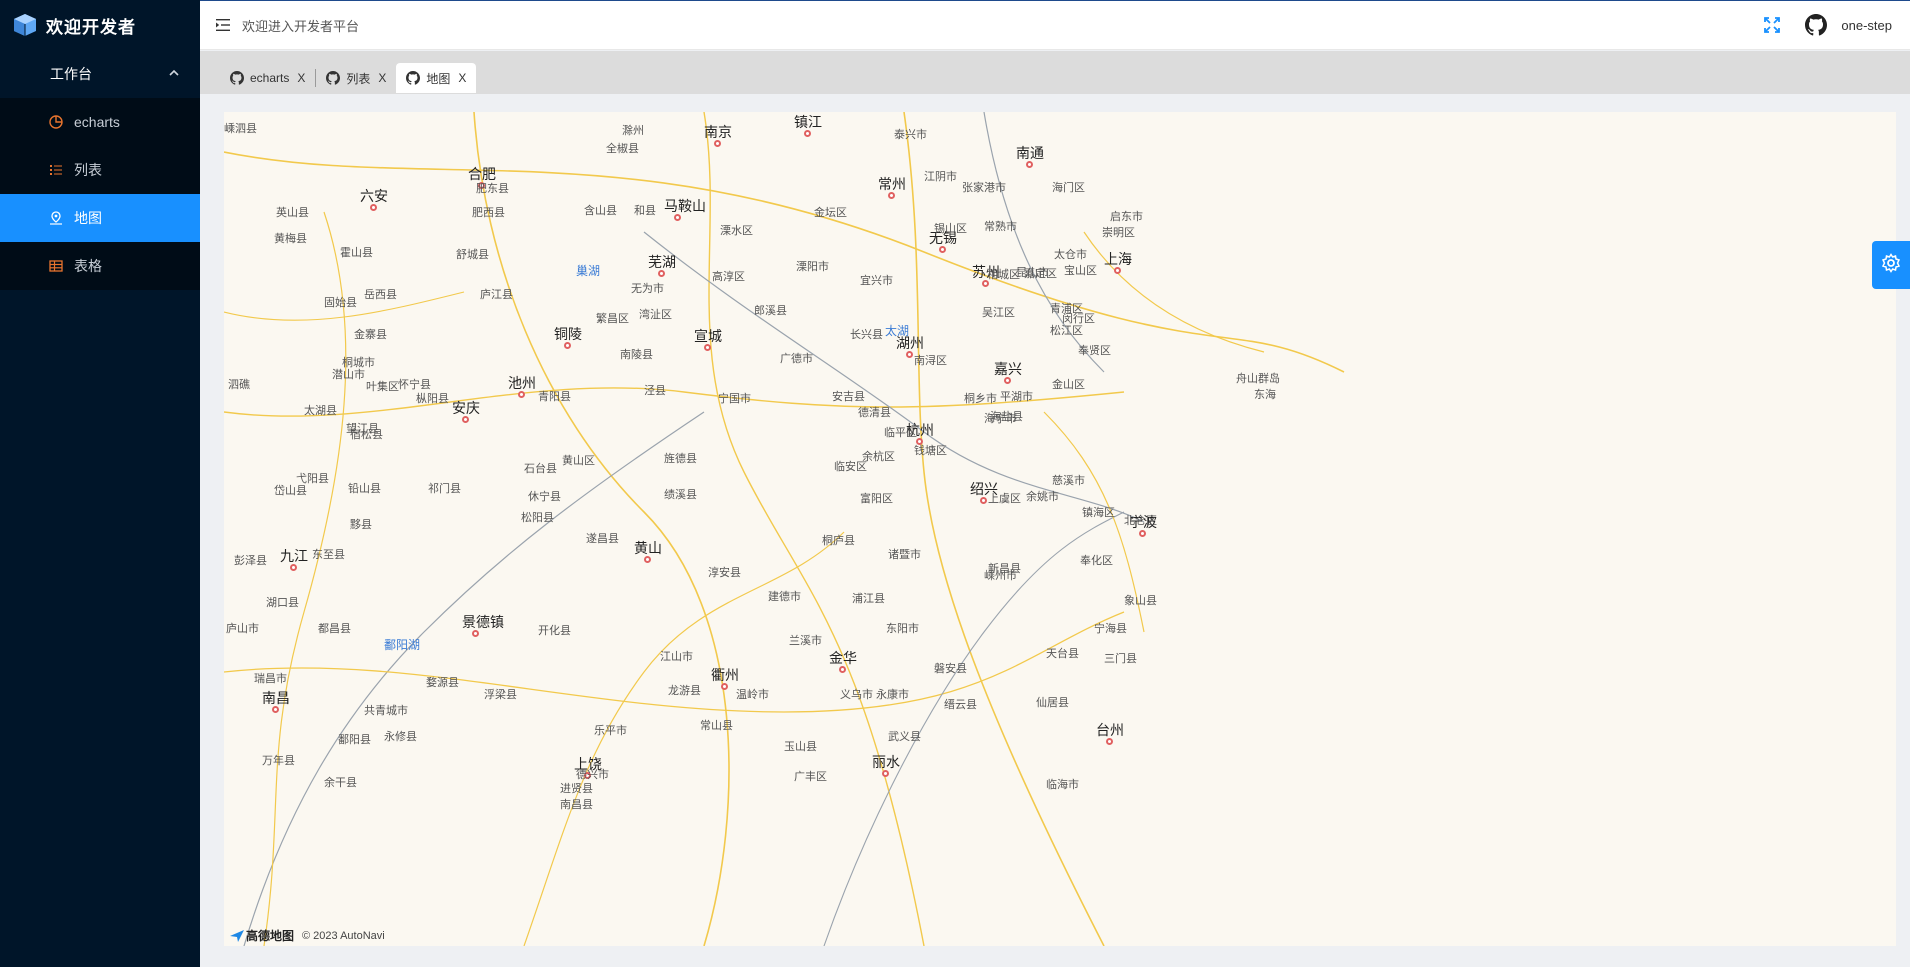 The height and width of the screenshot is (967, 1910). I want to click on map-city-label: 六安, so click(374, 196).